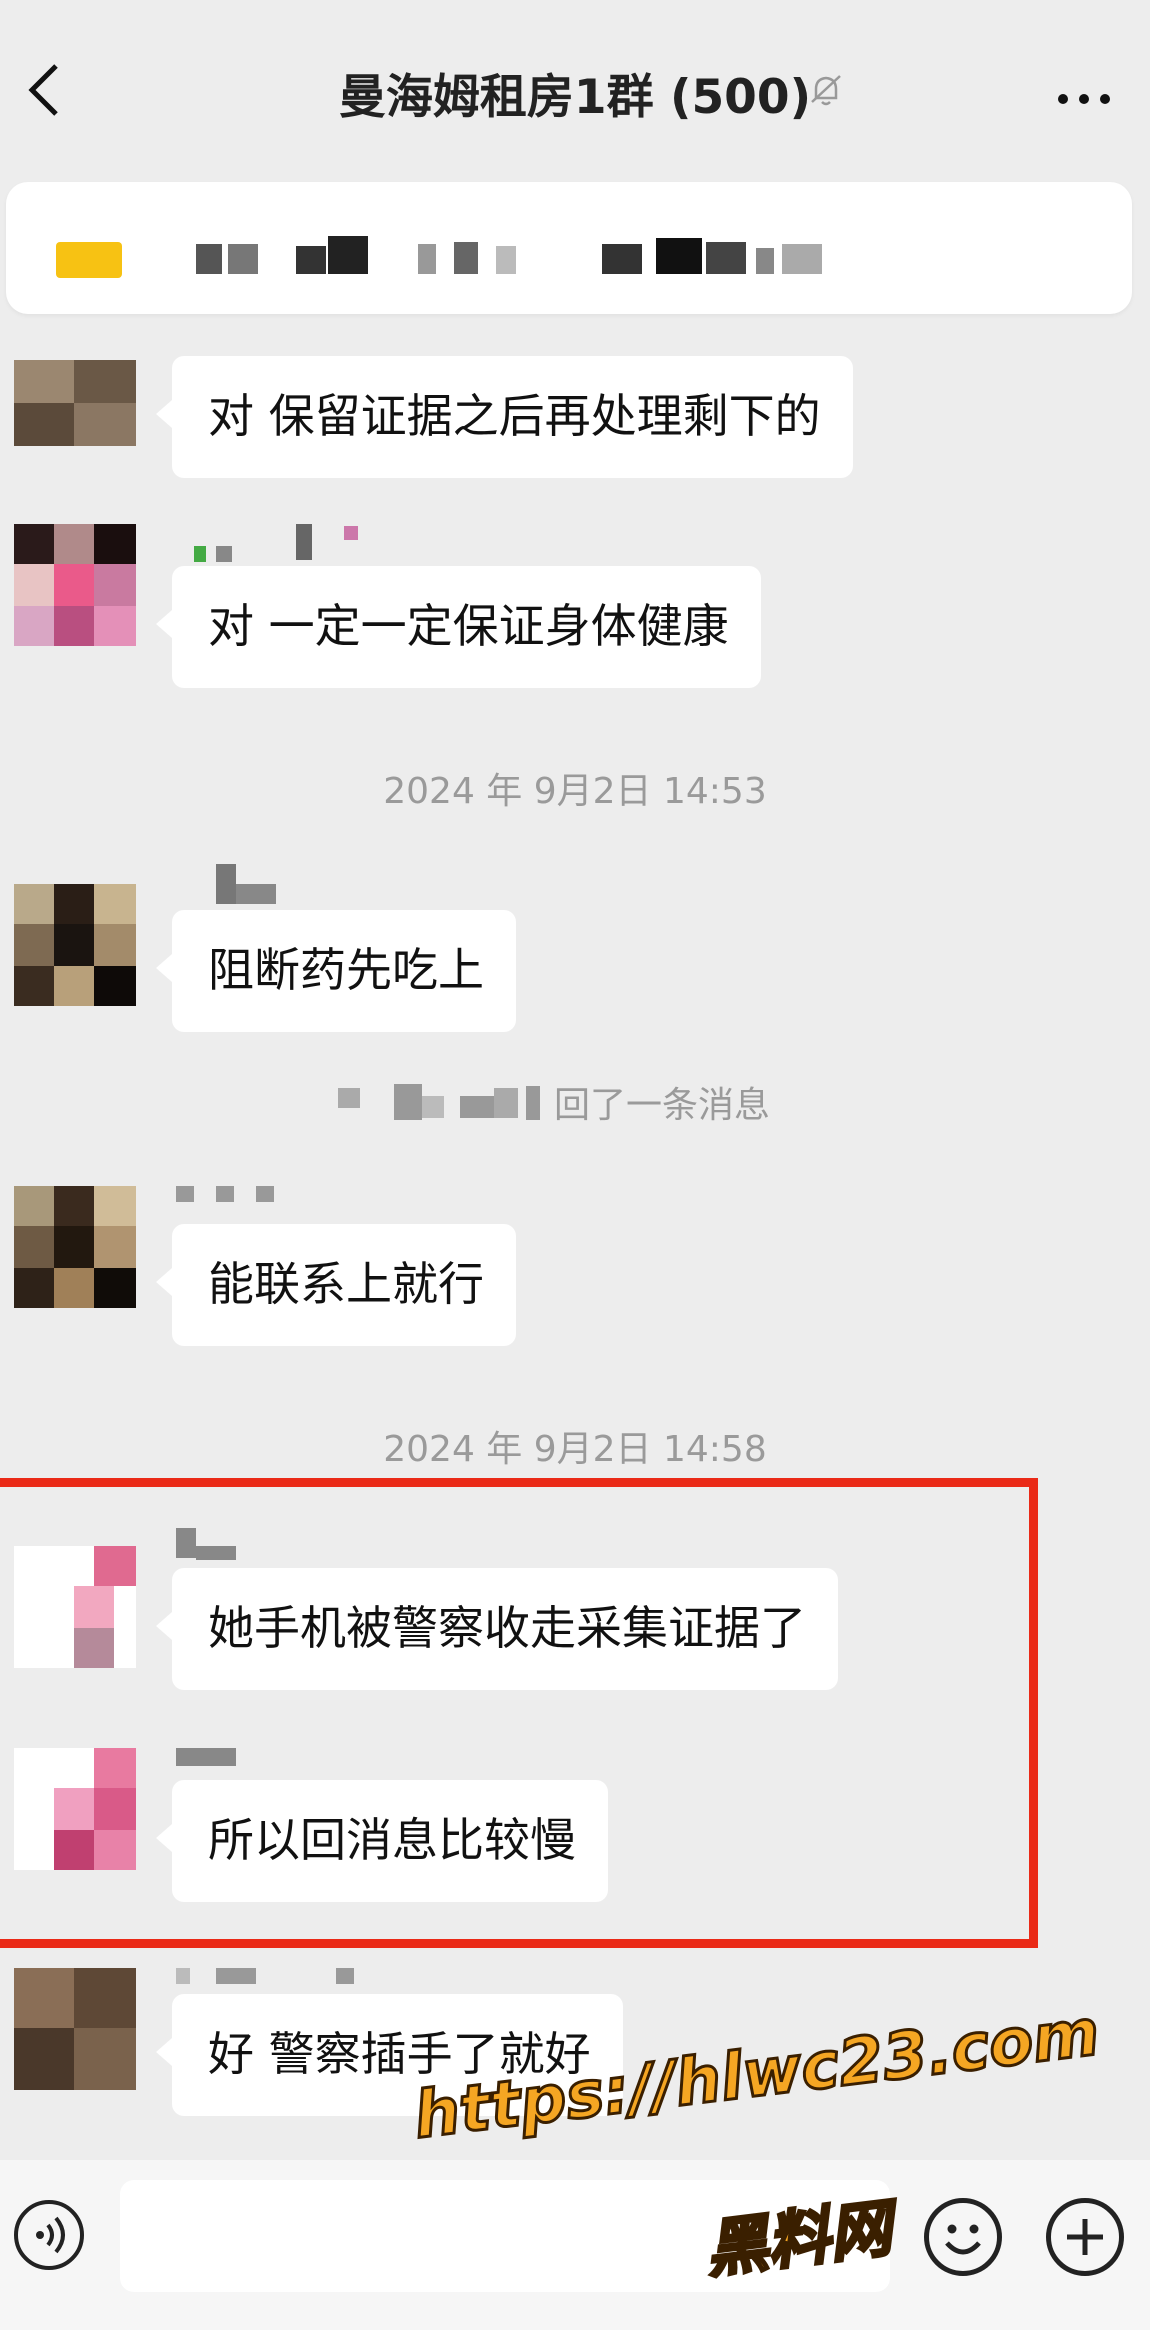 This screenshot has width=1150, height=2330. Describe the element at coordinates (89, 260) in the screenshot. I see `announcement-icon` at that location.